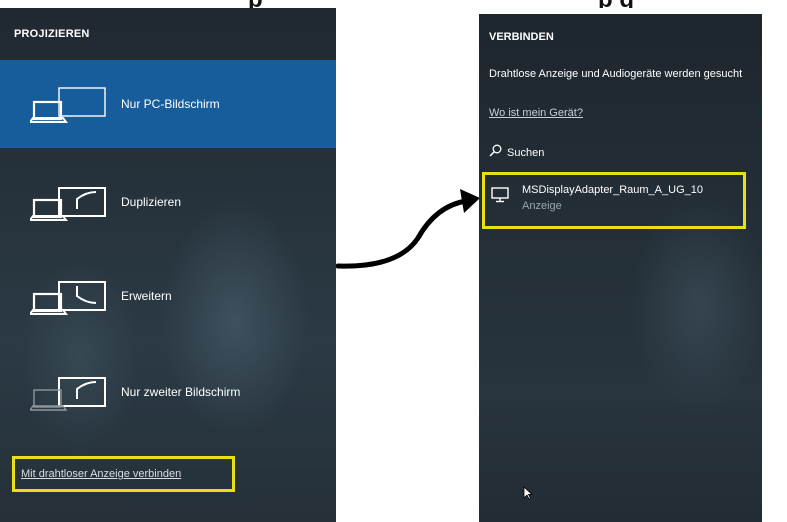 The image size is (787, 522). Describe the element at coordinates (268, 4) in the screenshot. I see `cropped-heading-fragment-left: p` at that location.